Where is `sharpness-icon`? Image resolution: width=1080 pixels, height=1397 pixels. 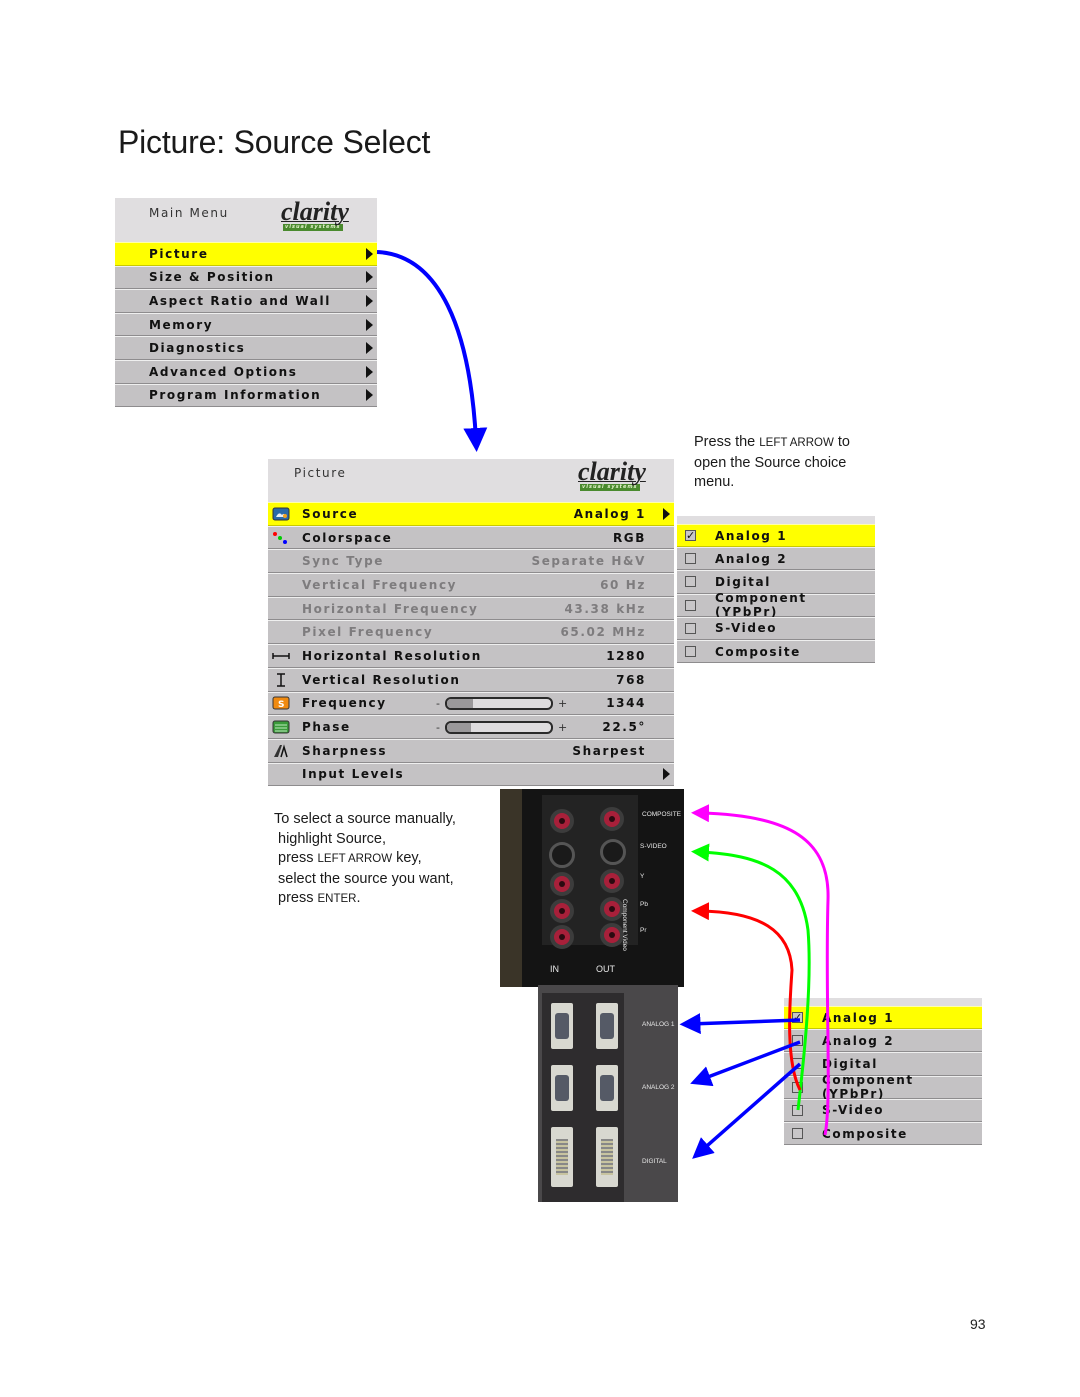
sharpness-icon is located at coordinates (281, 751).